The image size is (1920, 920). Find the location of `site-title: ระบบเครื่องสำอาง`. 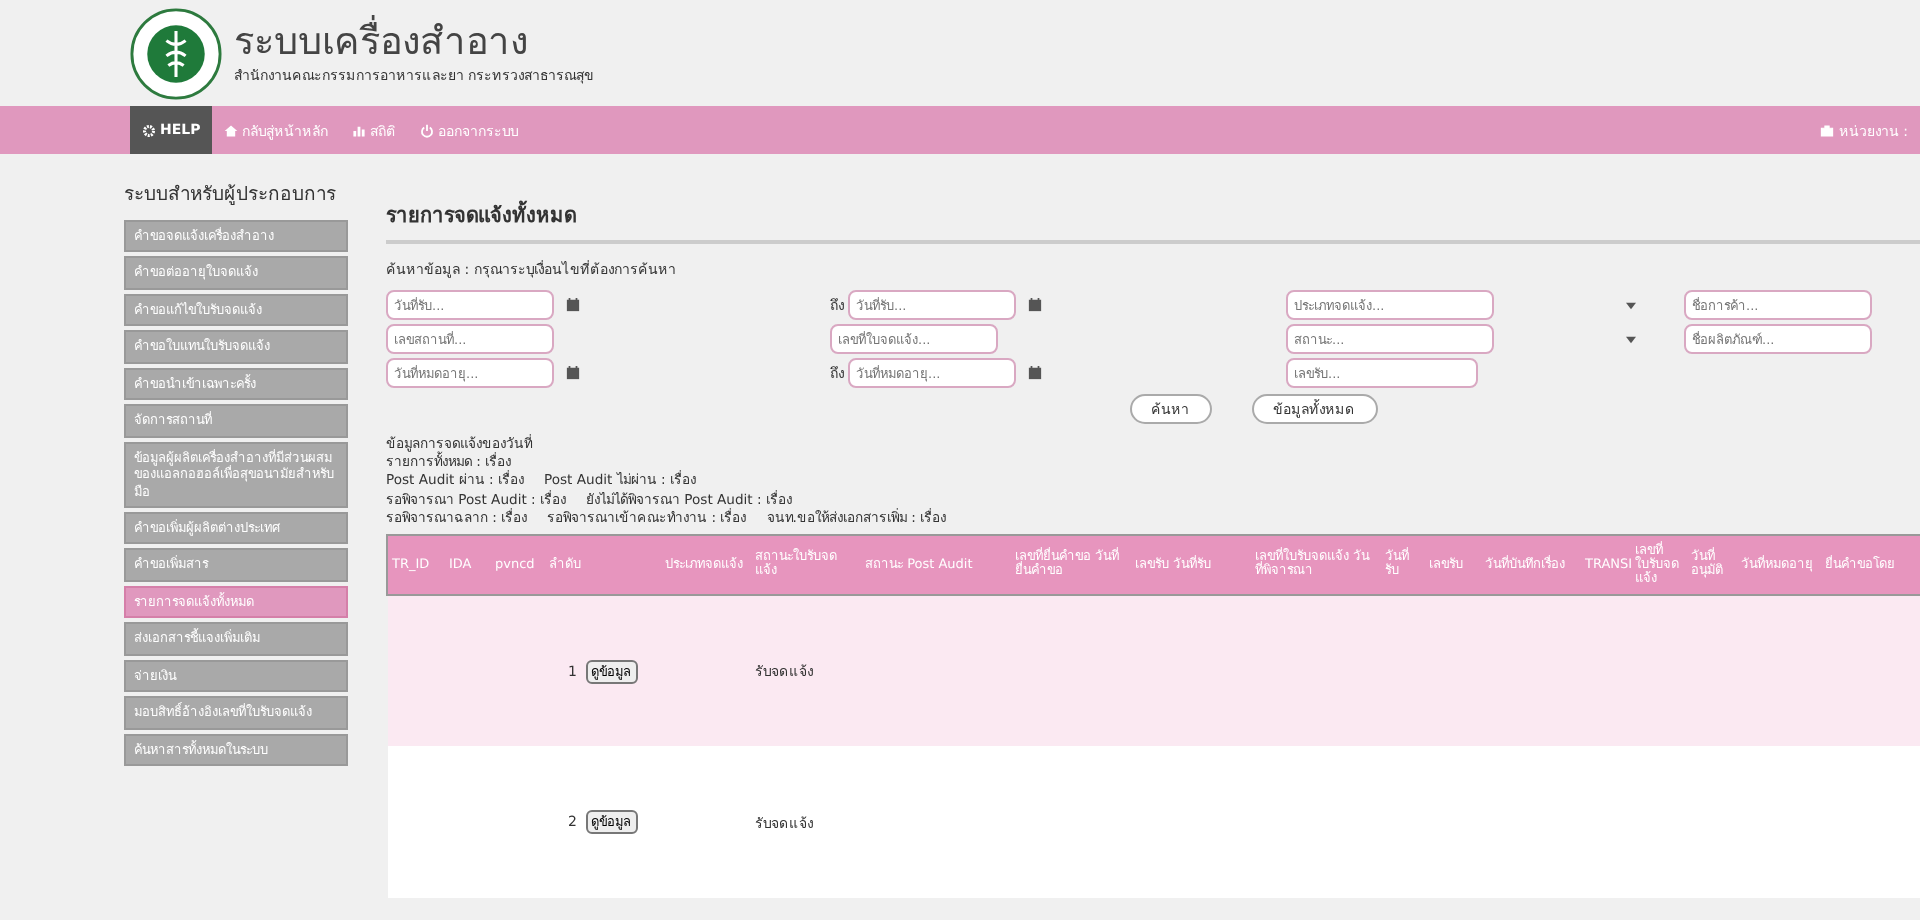

site-title: ระบบเครื่องสำอาง is located at coordinates (414, 42).